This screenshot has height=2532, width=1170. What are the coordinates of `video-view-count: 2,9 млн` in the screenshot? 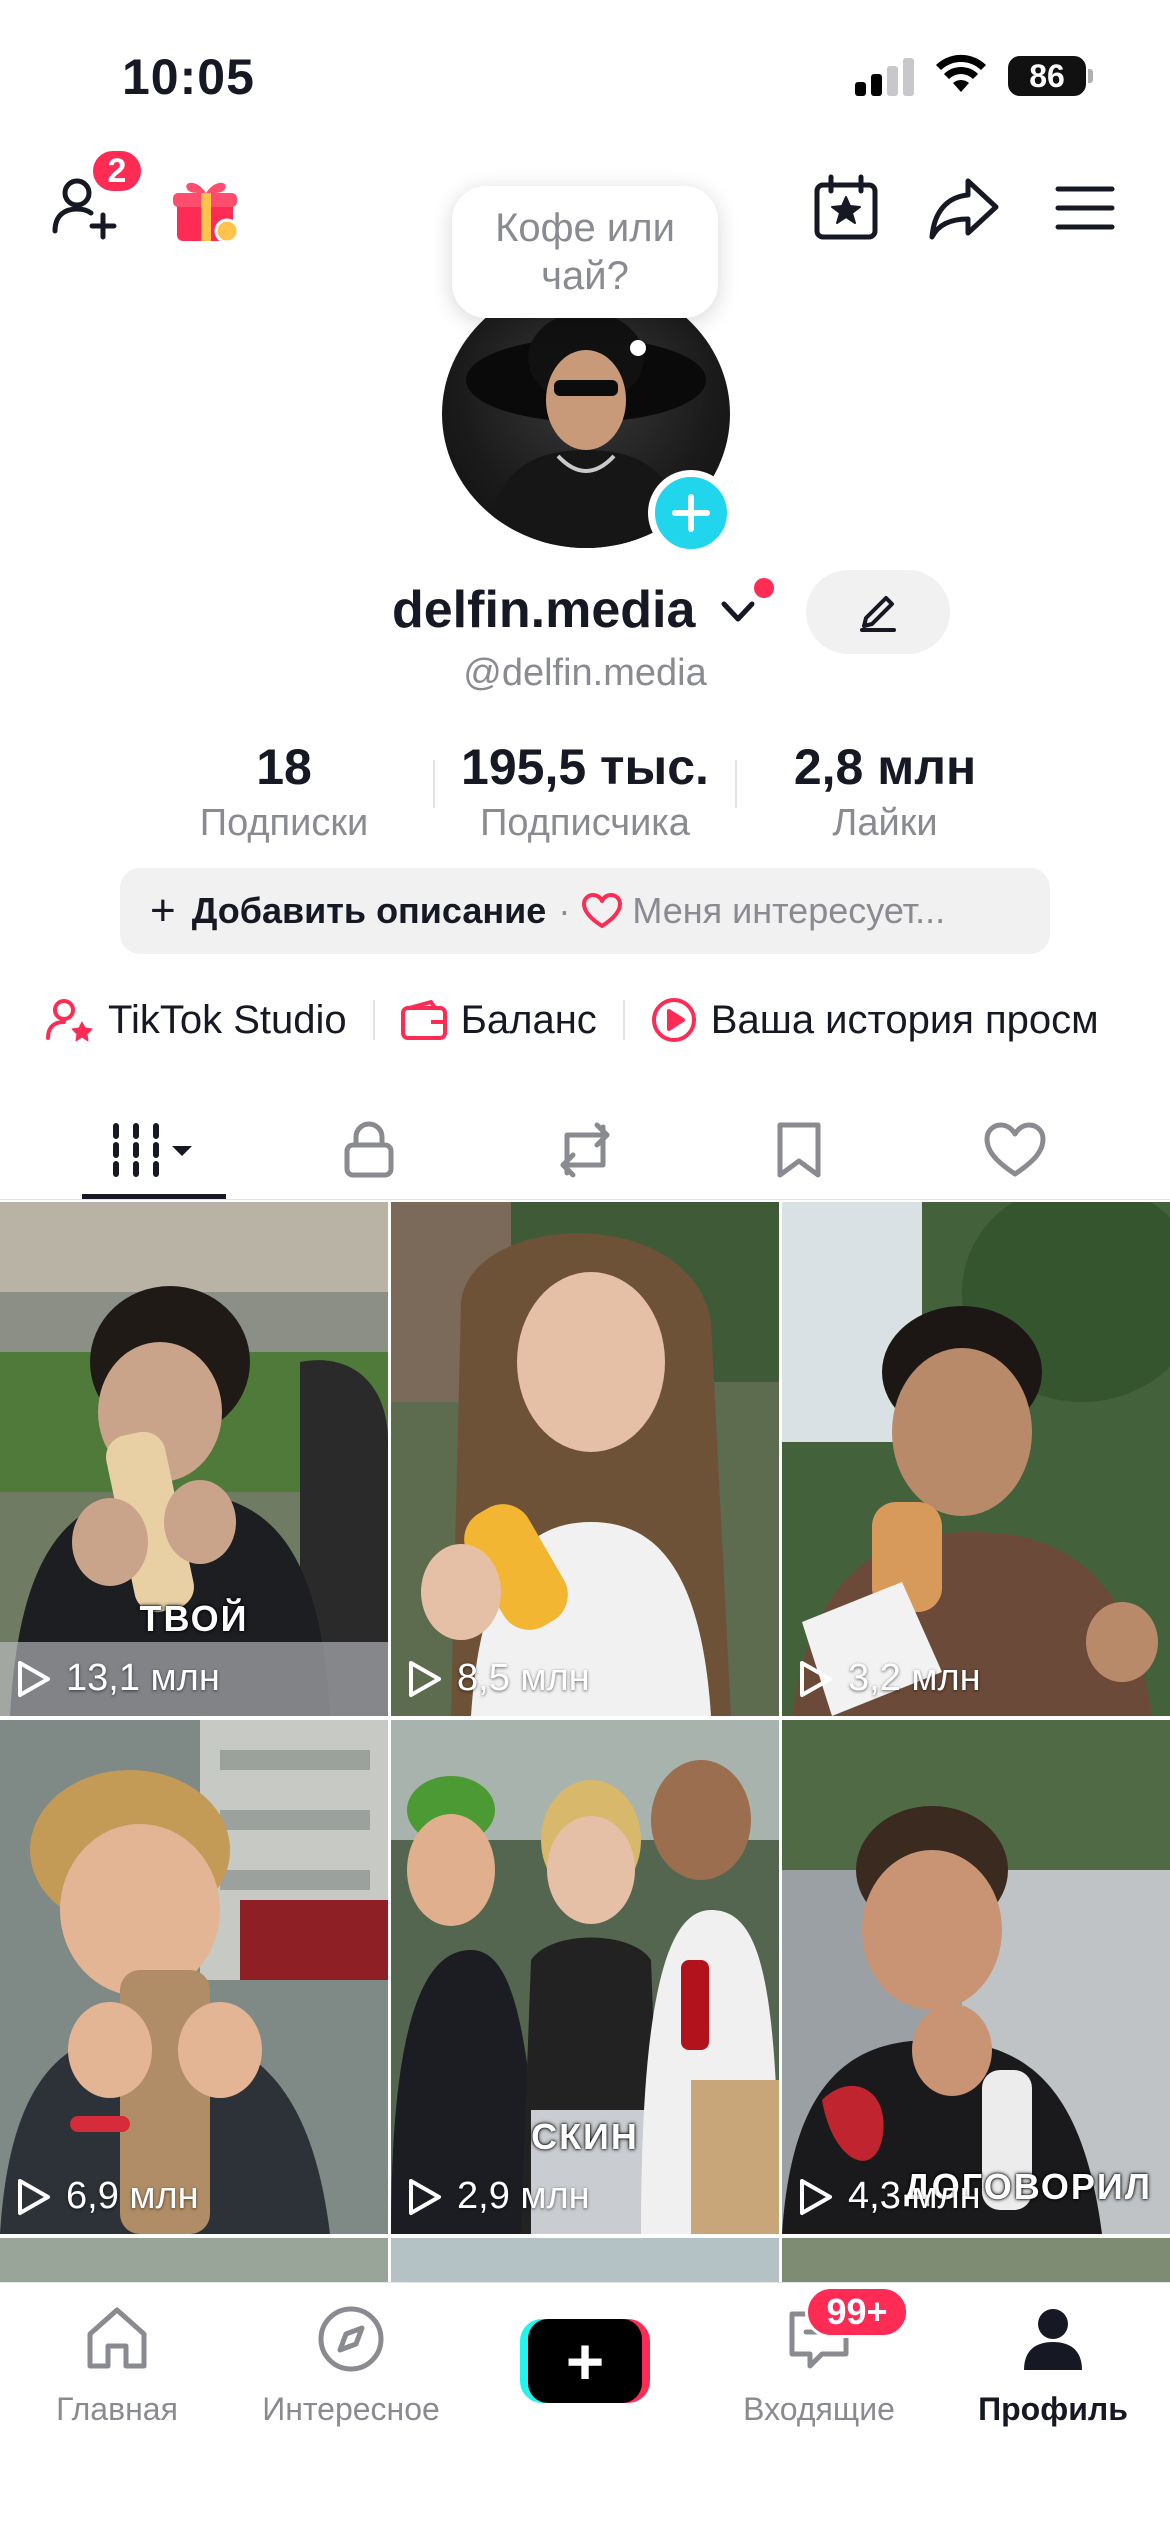 It's located at (498, 2196).